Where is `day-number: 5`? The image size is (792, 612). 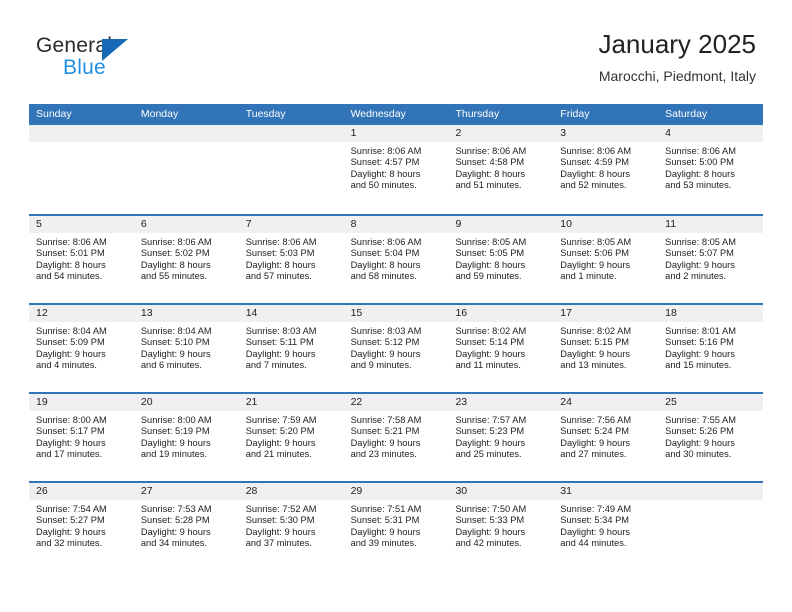 day-number: 5 is located at coordinates (39, 224).